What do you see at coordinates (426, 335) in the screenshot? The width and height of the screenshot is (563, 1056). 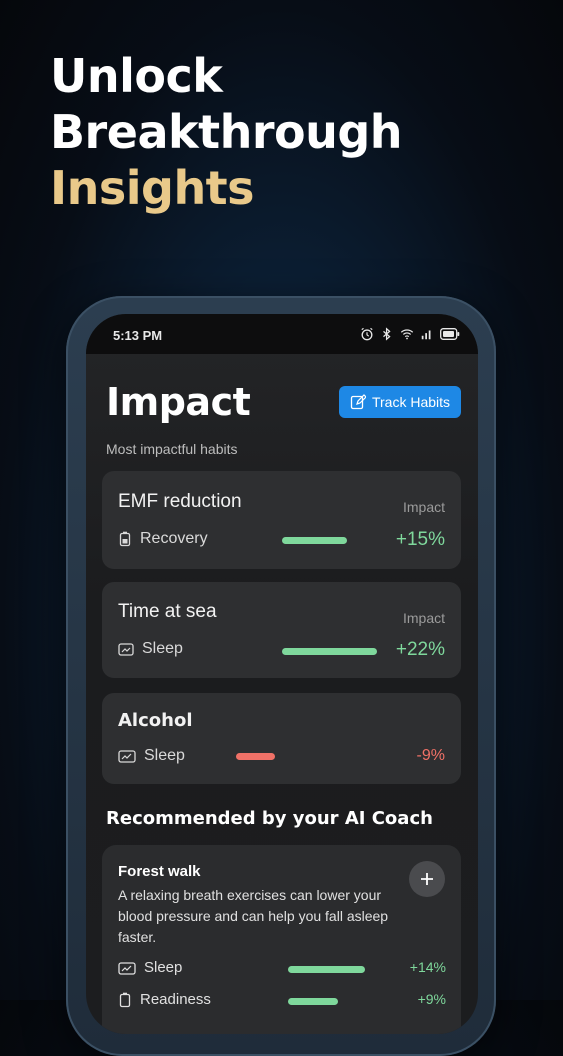 I see `signal-icon` at bounding box center [426, 335].